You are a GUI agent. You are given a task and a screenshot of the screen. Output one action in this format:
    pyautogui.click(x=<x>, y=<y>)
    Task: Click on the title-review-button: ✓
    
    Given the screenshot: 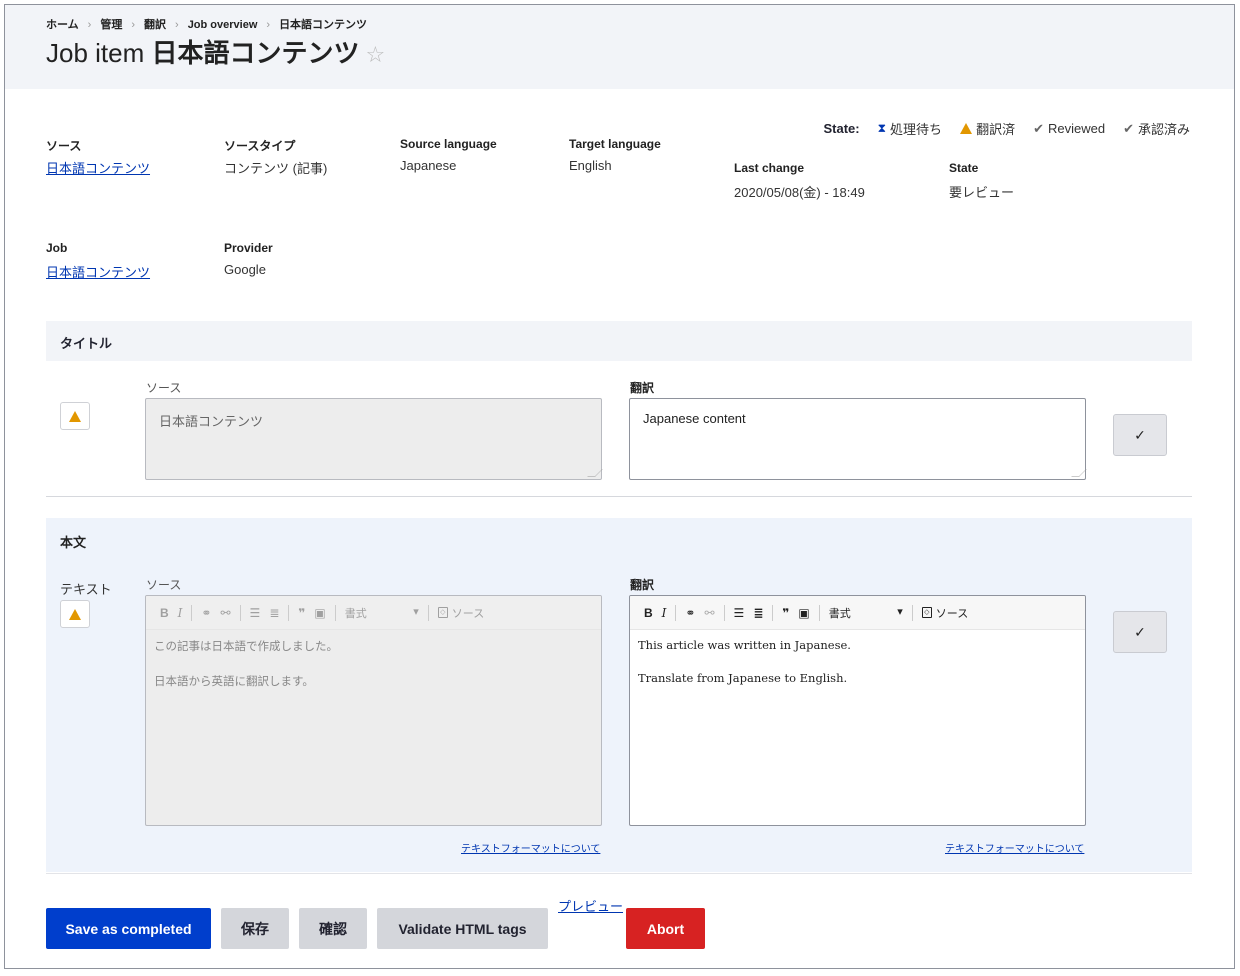 What is the action you would take?
    pyautogui.click(x=1140, y=435)
    